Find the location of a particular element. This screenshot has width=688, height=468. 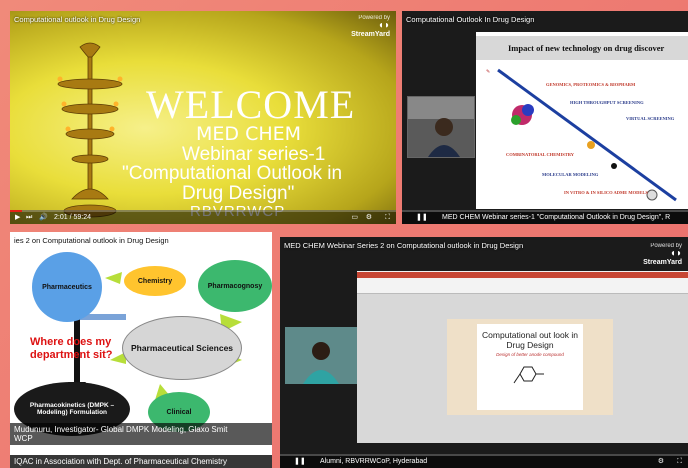

lamp-image is located at coordinates (90, 130).